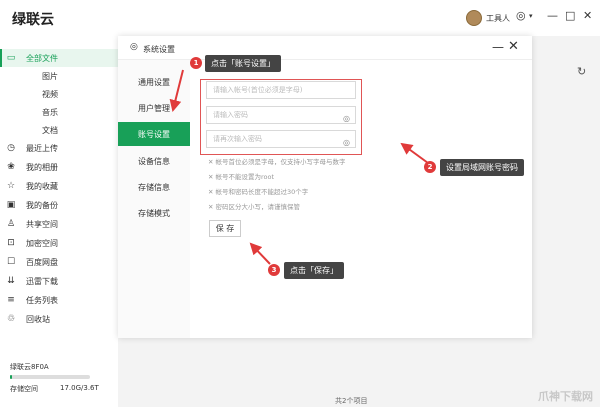 The height and width of the screenshot is (407, 600). I want to click on avatar, so click(474, 18).